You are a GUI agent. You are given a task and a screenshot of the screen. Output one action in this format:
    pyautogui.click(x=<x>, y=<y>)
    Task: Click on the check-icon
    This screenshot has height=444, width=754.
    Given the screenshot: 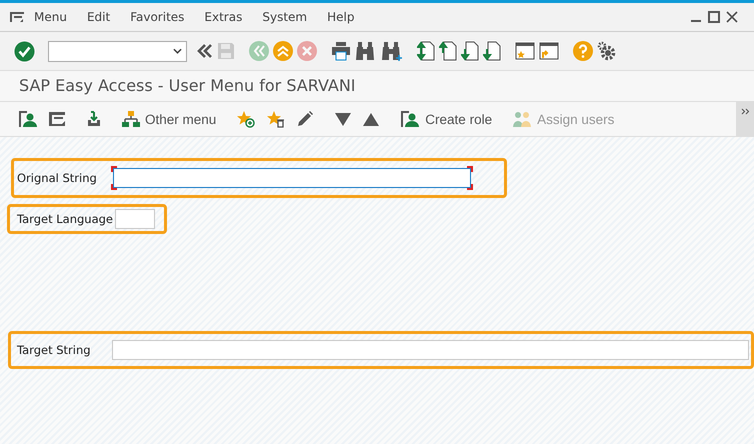 What is the action you would take?
    pyautogui.click(x=24, y=51)
    